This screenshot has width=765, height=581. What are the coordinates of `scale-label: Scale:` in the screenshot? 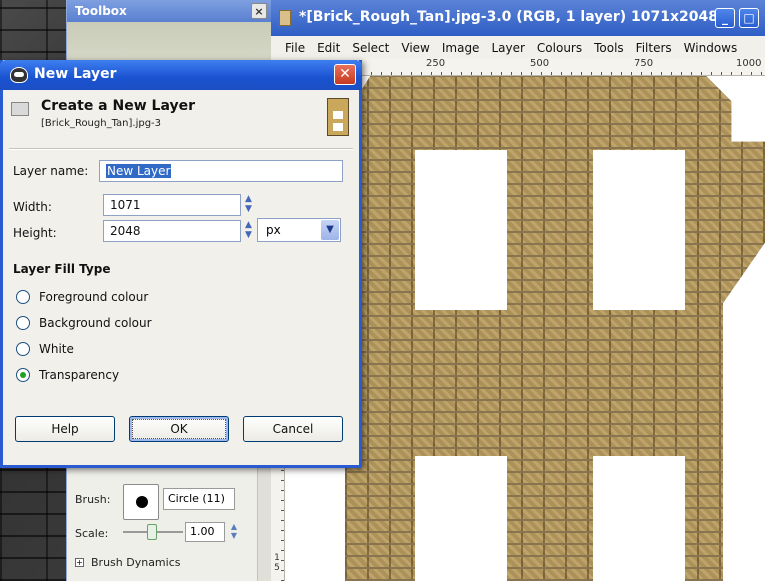 It's located at (92, 533).